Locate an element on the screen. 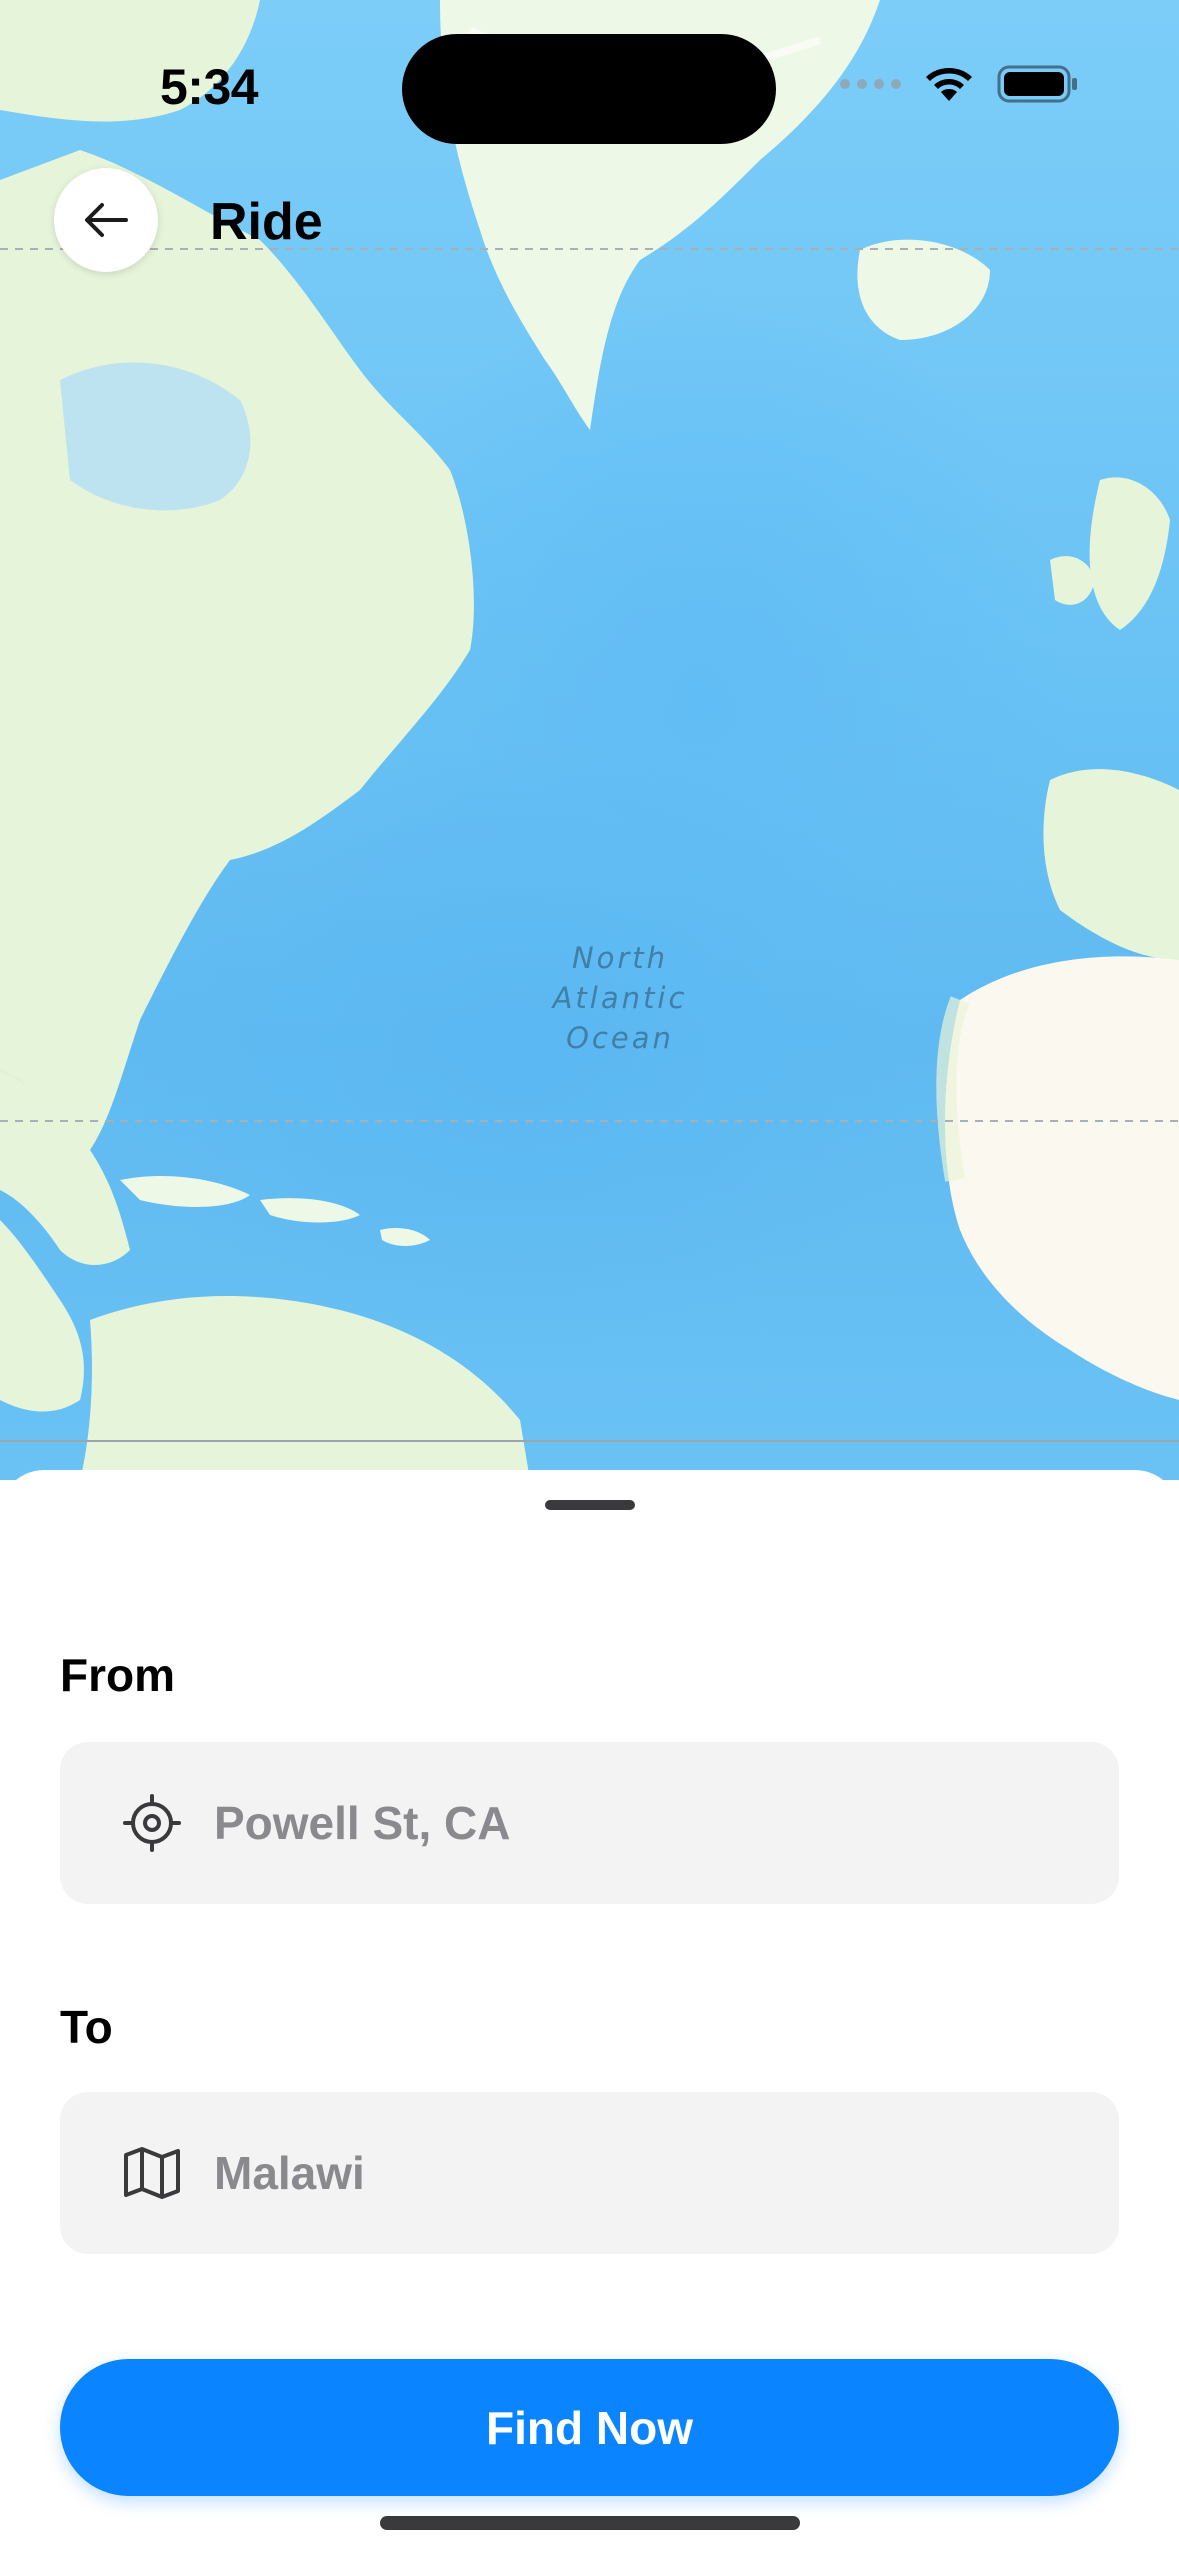  status-time: 5:34 is located at coordinates (209, 87).